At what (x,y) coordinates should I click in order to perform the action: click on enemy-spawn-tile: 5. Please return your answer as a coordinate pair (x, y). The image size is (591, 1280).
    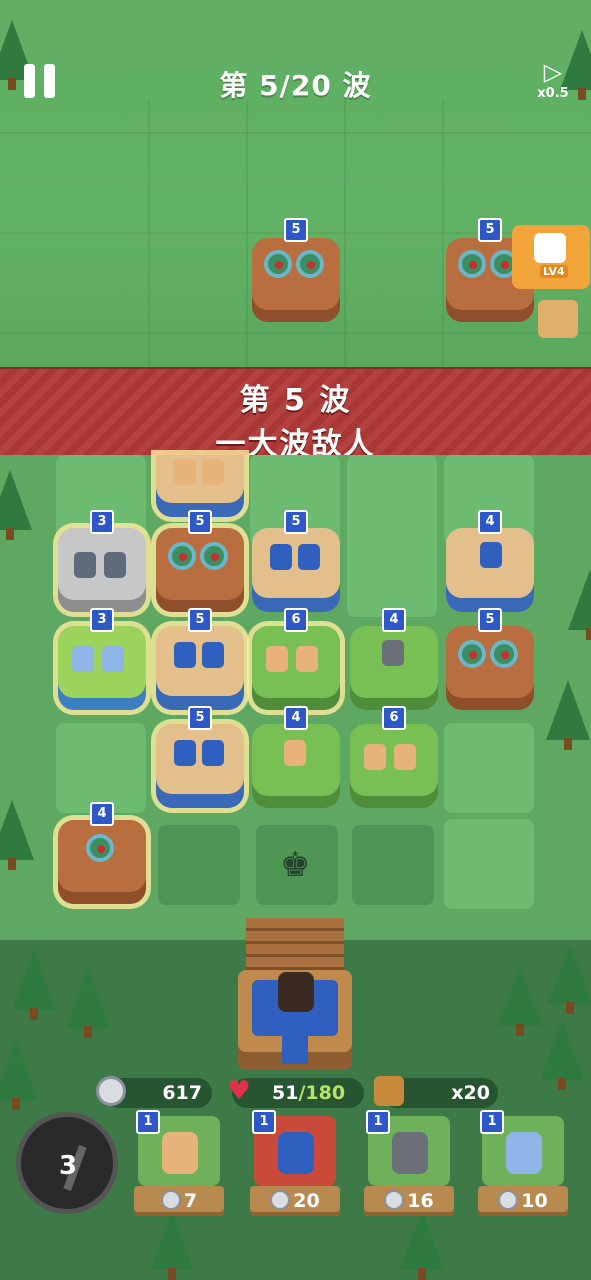
    Looking at the image, I should click on (296, 270).